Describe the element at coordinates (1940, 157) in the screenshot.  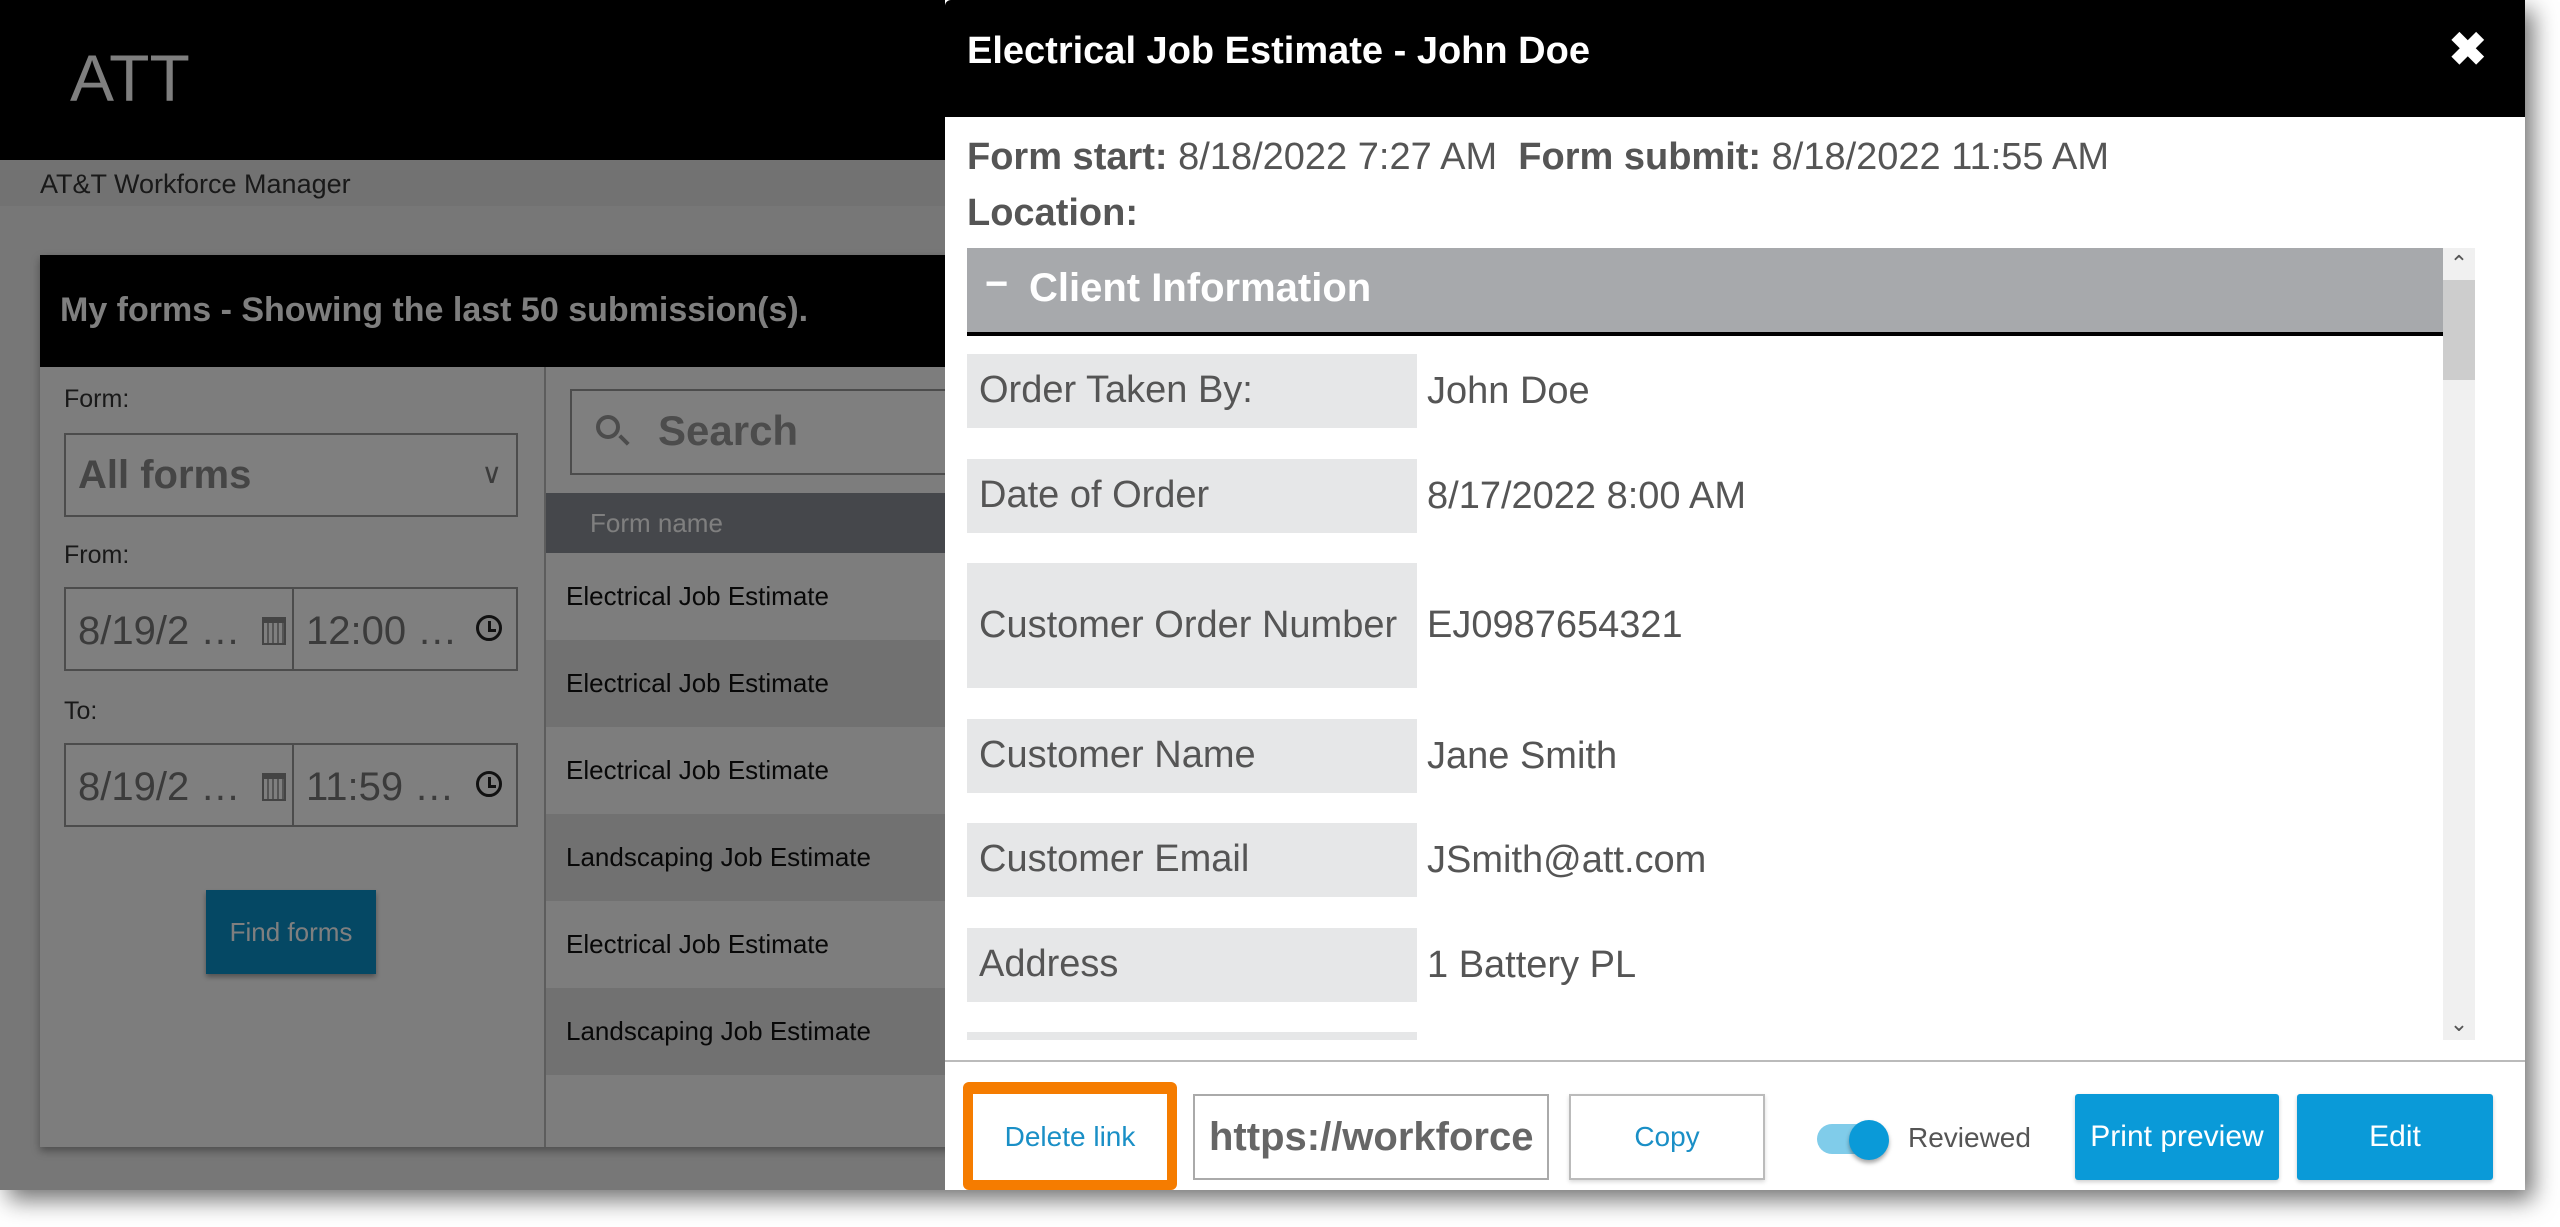
I see `form-submit-value: 8/18/2022 11:55 AM` at that location.